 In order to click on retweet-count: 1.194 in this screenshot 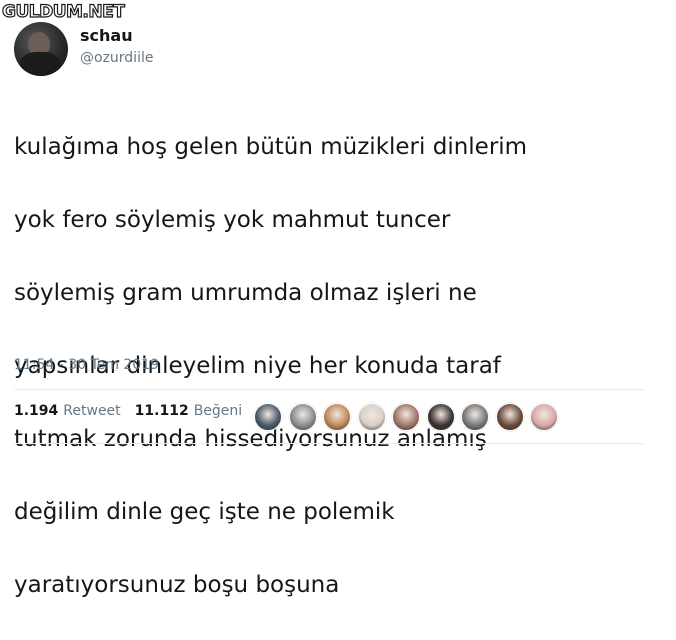, I will do `click(36, 411)`.